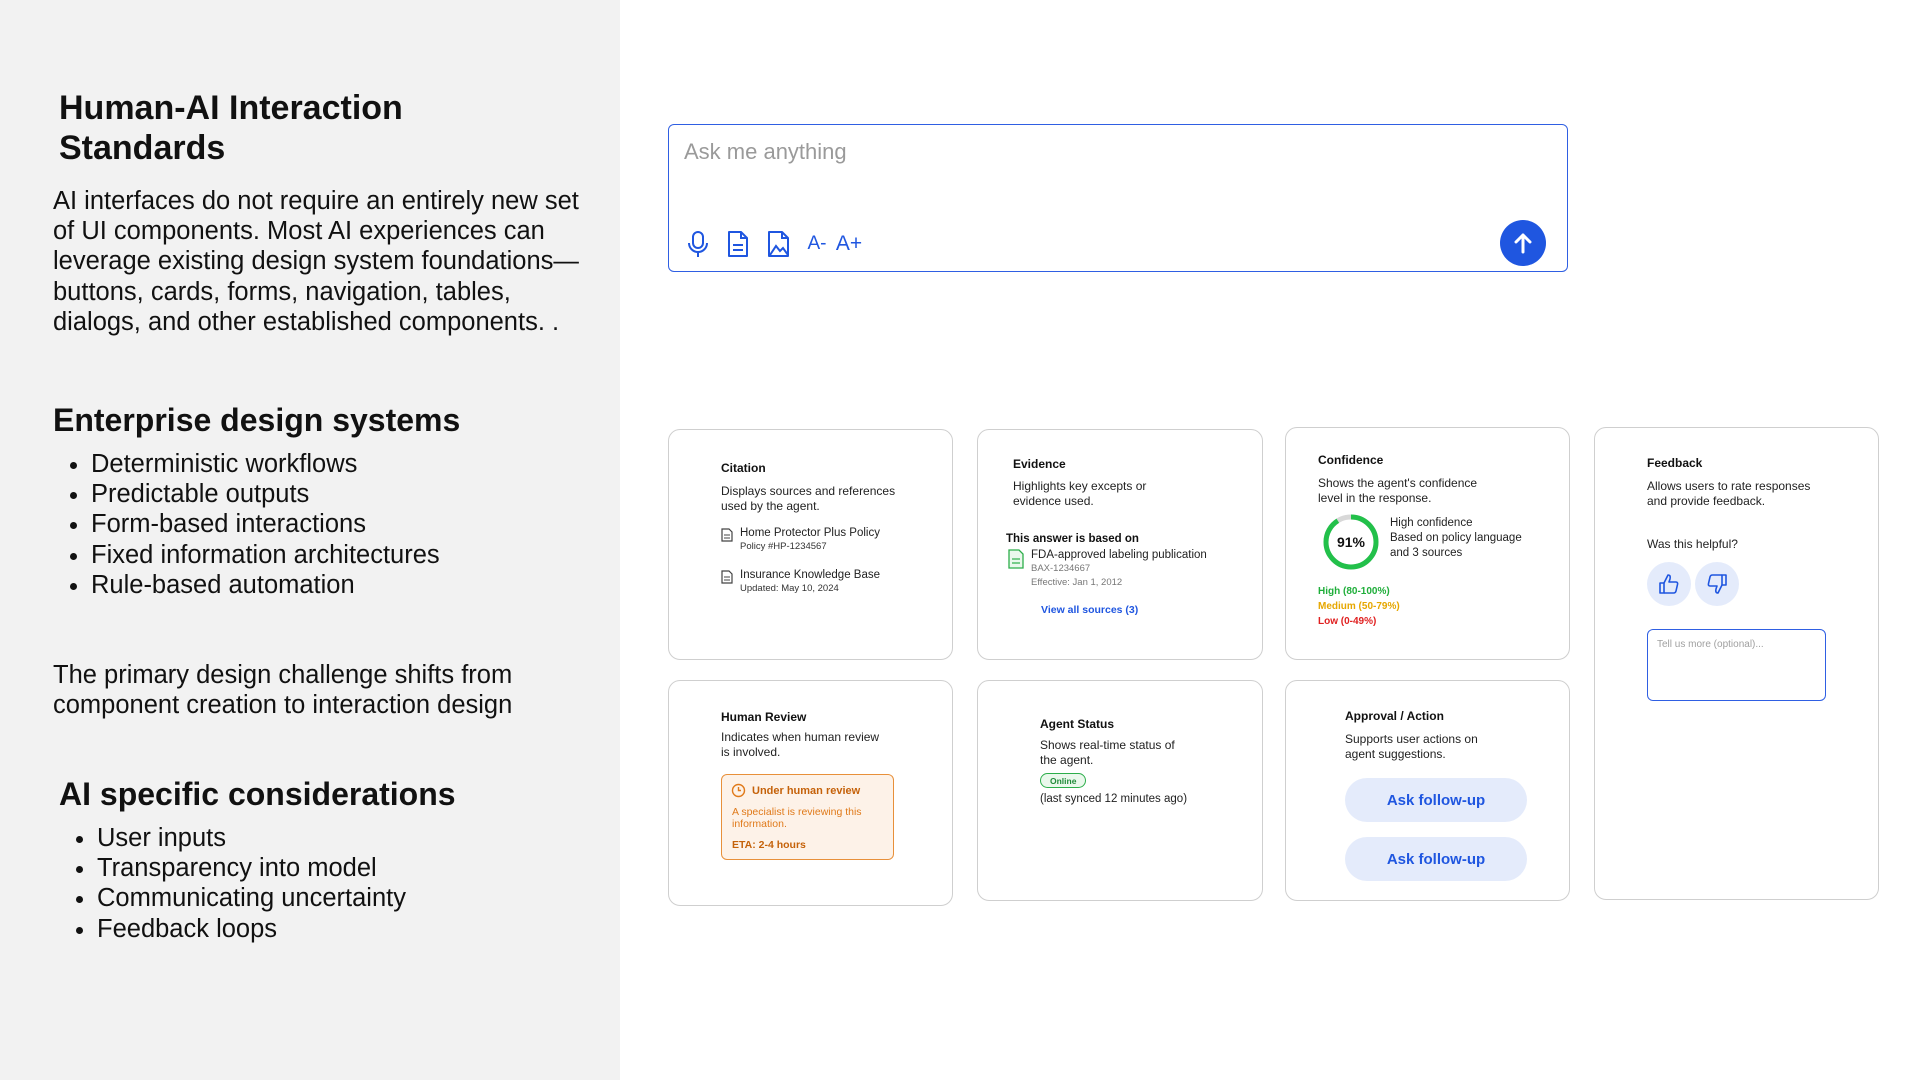 This screenshot has width=1920, height=1080. I want to click on card-title: Agent Status, so click(1077, 724).